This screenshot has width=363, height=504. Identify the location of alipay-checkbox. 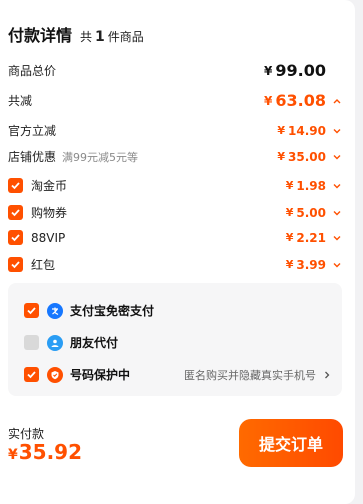
(31, 310).